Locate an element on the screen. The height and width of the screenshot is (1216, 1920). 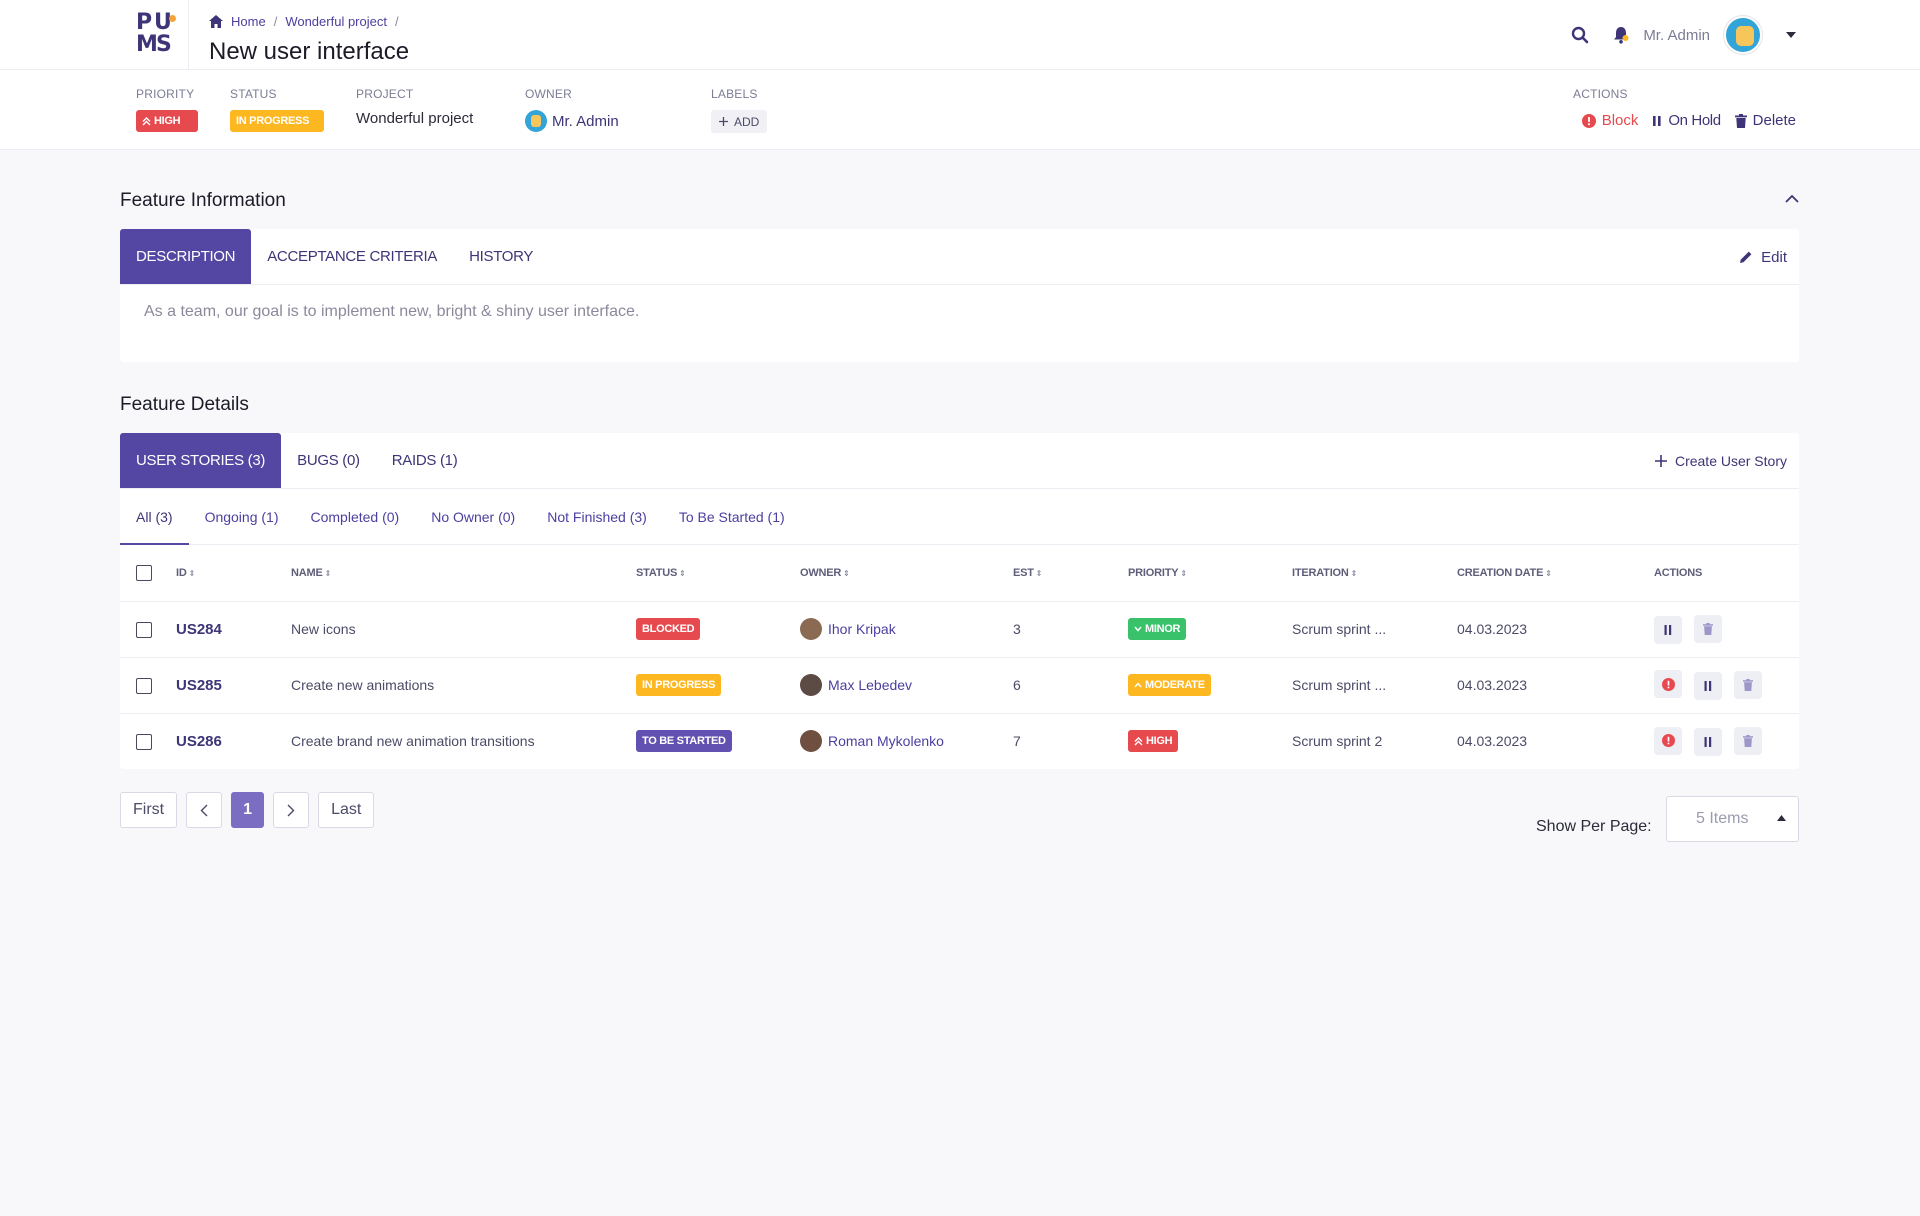
owner-value: Mr. Admin is located at coordinates (572, 121).